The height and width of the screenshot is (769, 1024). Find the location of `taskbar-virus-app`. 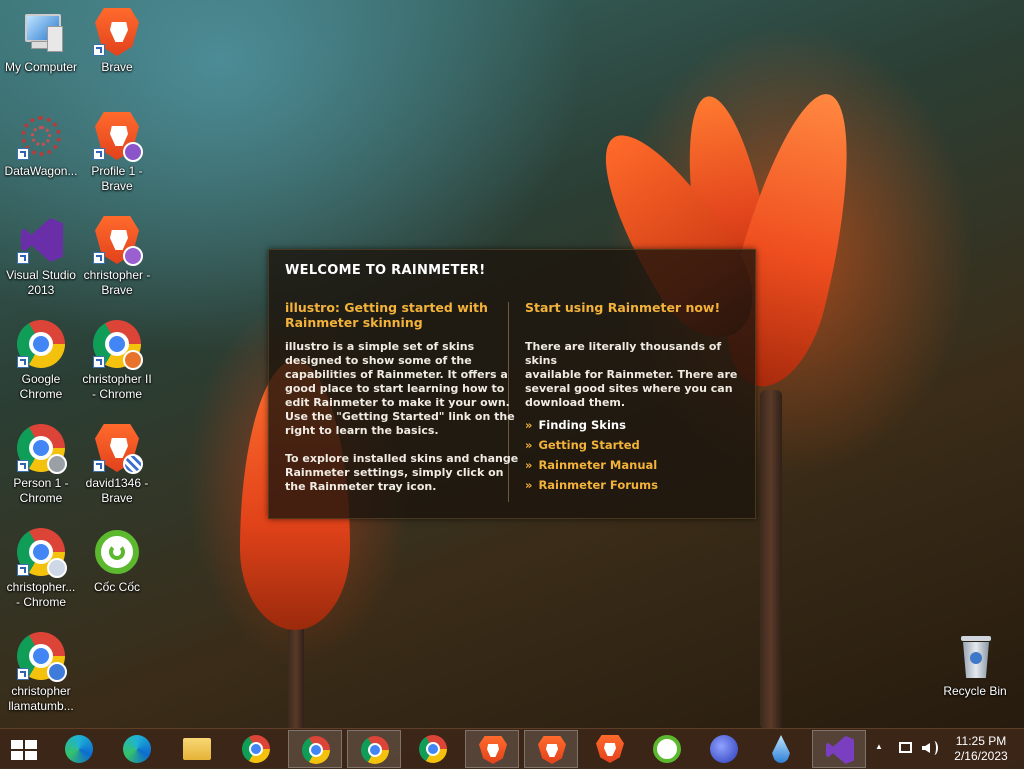

taskbar-virus-app is located at coordinates (724, 749).